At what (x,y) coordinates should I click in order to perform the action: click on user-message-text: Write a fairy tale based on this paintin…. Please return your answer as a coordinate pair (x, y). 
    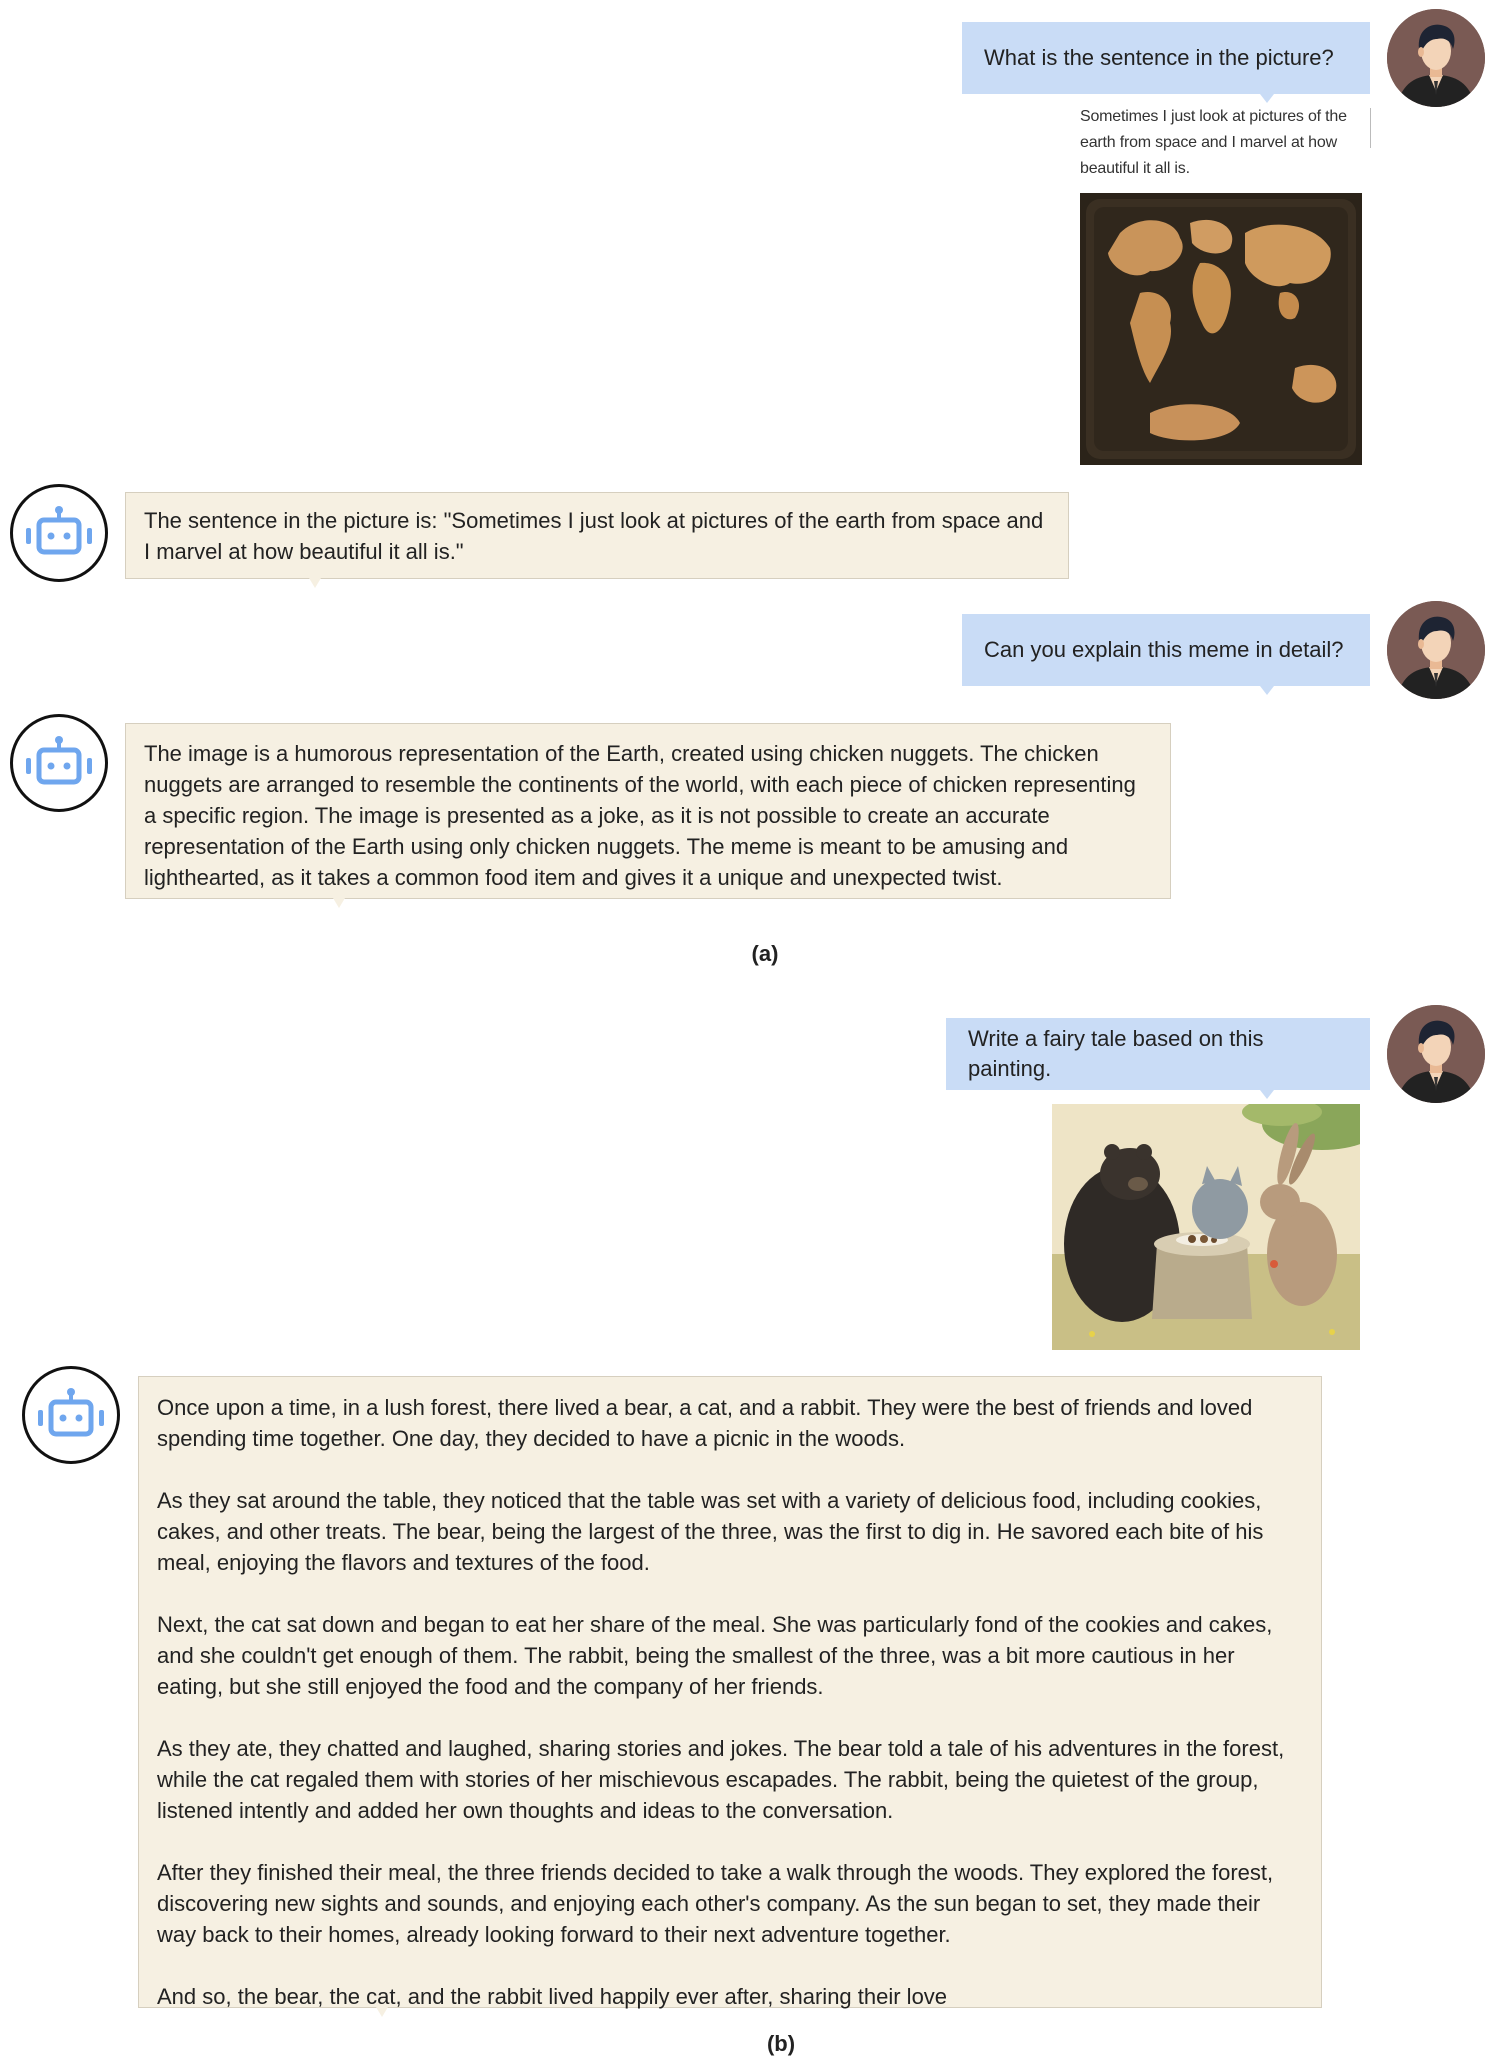
    Looking at the image, I should click on (1116, 1053).